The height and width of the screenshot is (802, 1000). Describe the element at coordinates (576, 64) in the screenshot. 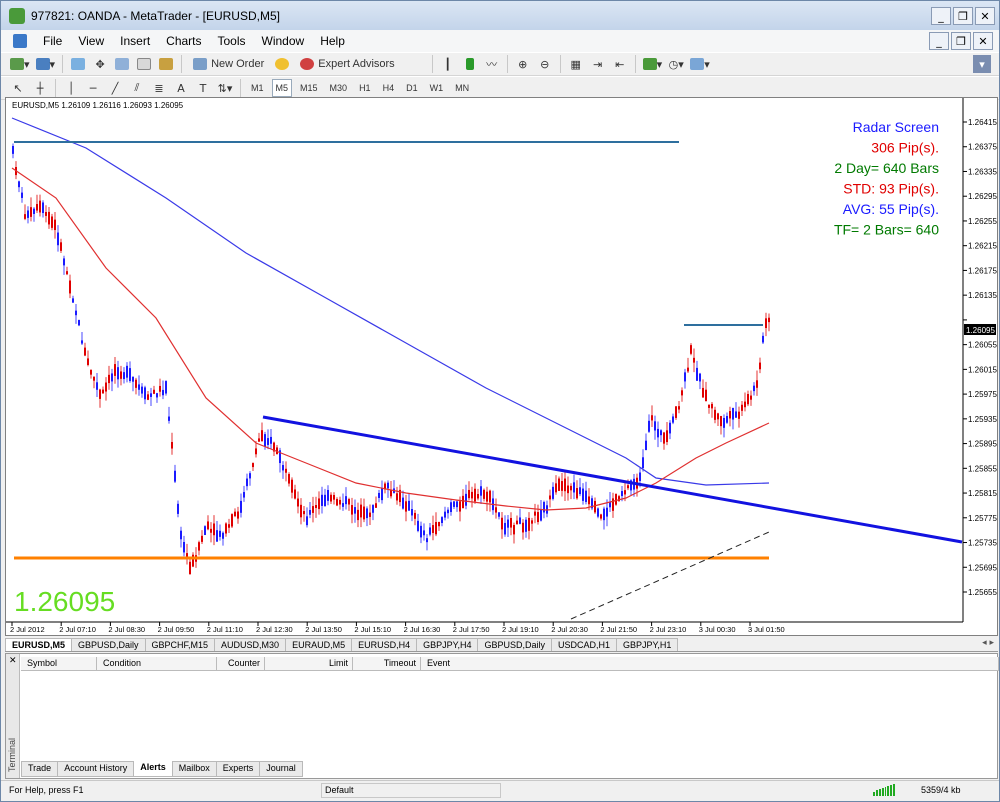

I see `tile-windows-icon: ▦` at that location.